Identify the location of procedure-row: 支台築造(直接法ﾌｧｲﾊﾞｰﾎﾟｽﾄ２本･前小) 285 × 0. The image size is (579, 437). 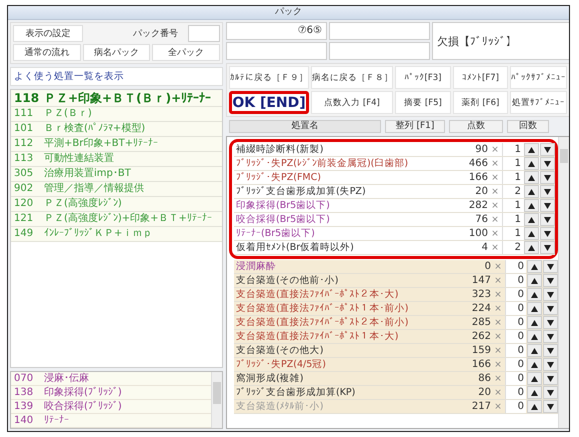
(396, 323).